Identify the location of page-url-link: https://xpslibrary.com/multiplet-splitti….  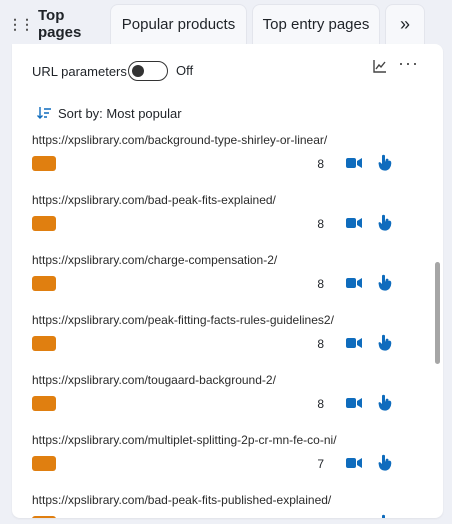
(184, 440).